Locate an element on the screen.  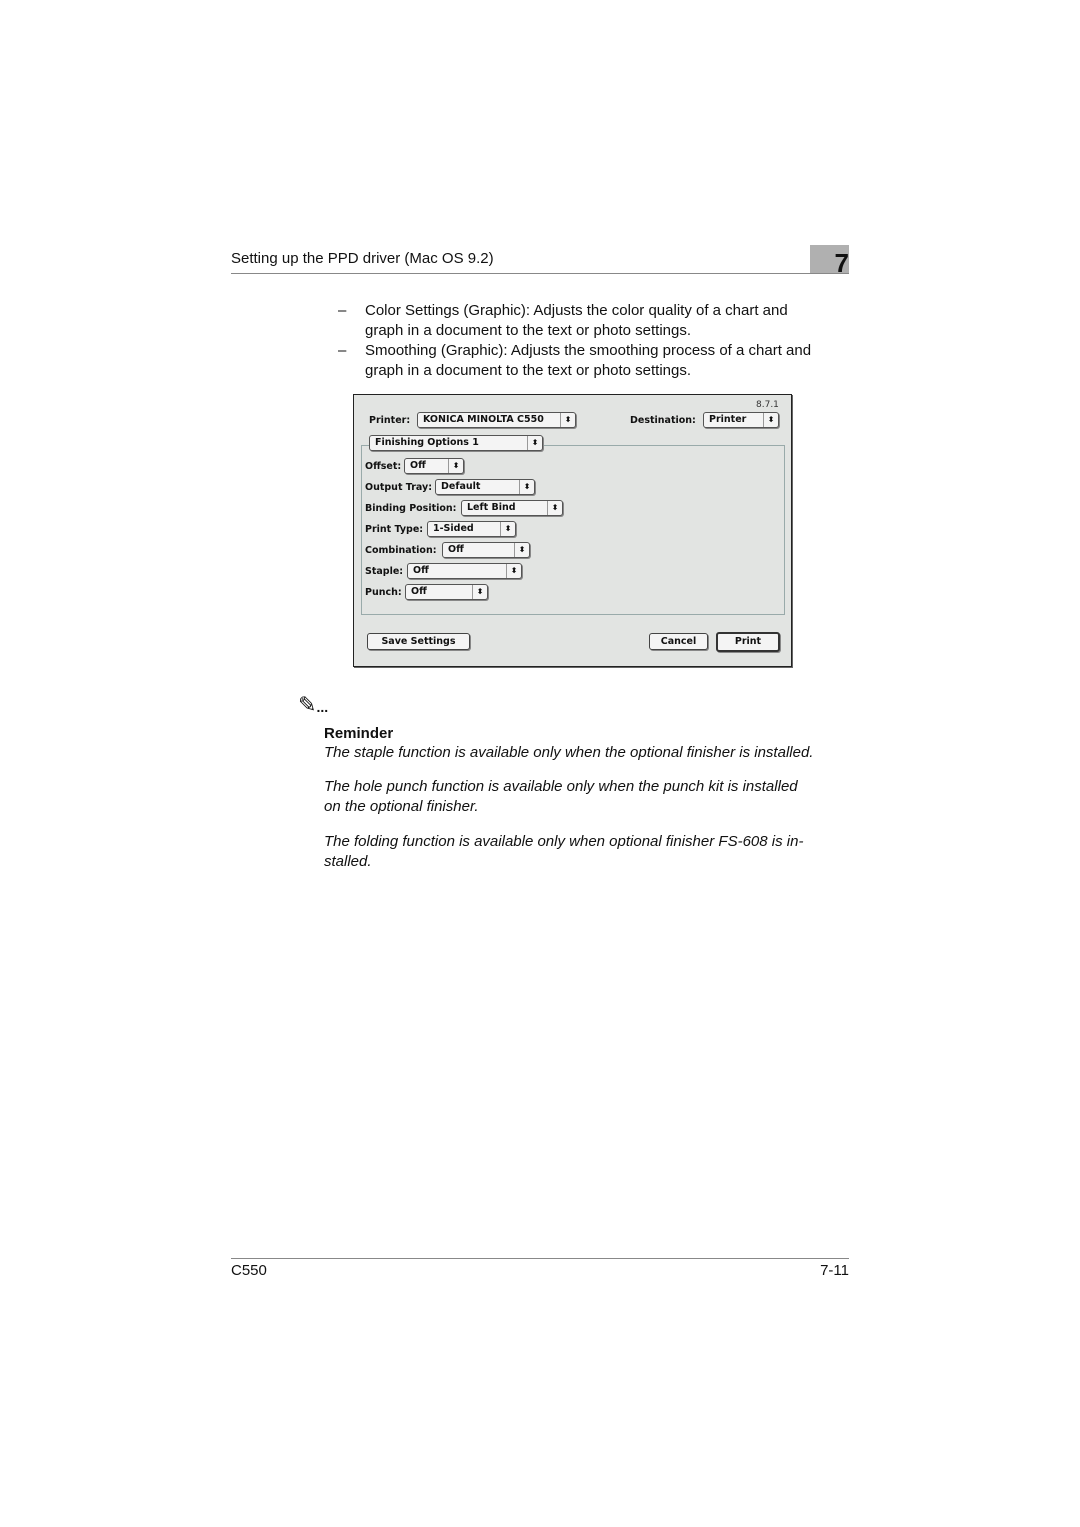
output-tray-label: Output Tray: is located at coordinates (399, 487).